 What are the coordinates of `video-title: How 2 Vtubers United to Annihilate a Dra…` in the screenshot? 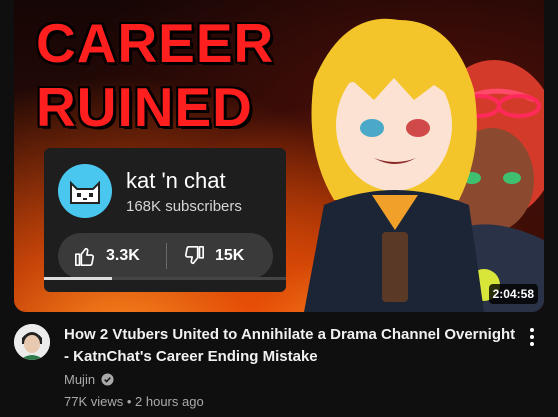 It's located at (291, 346).